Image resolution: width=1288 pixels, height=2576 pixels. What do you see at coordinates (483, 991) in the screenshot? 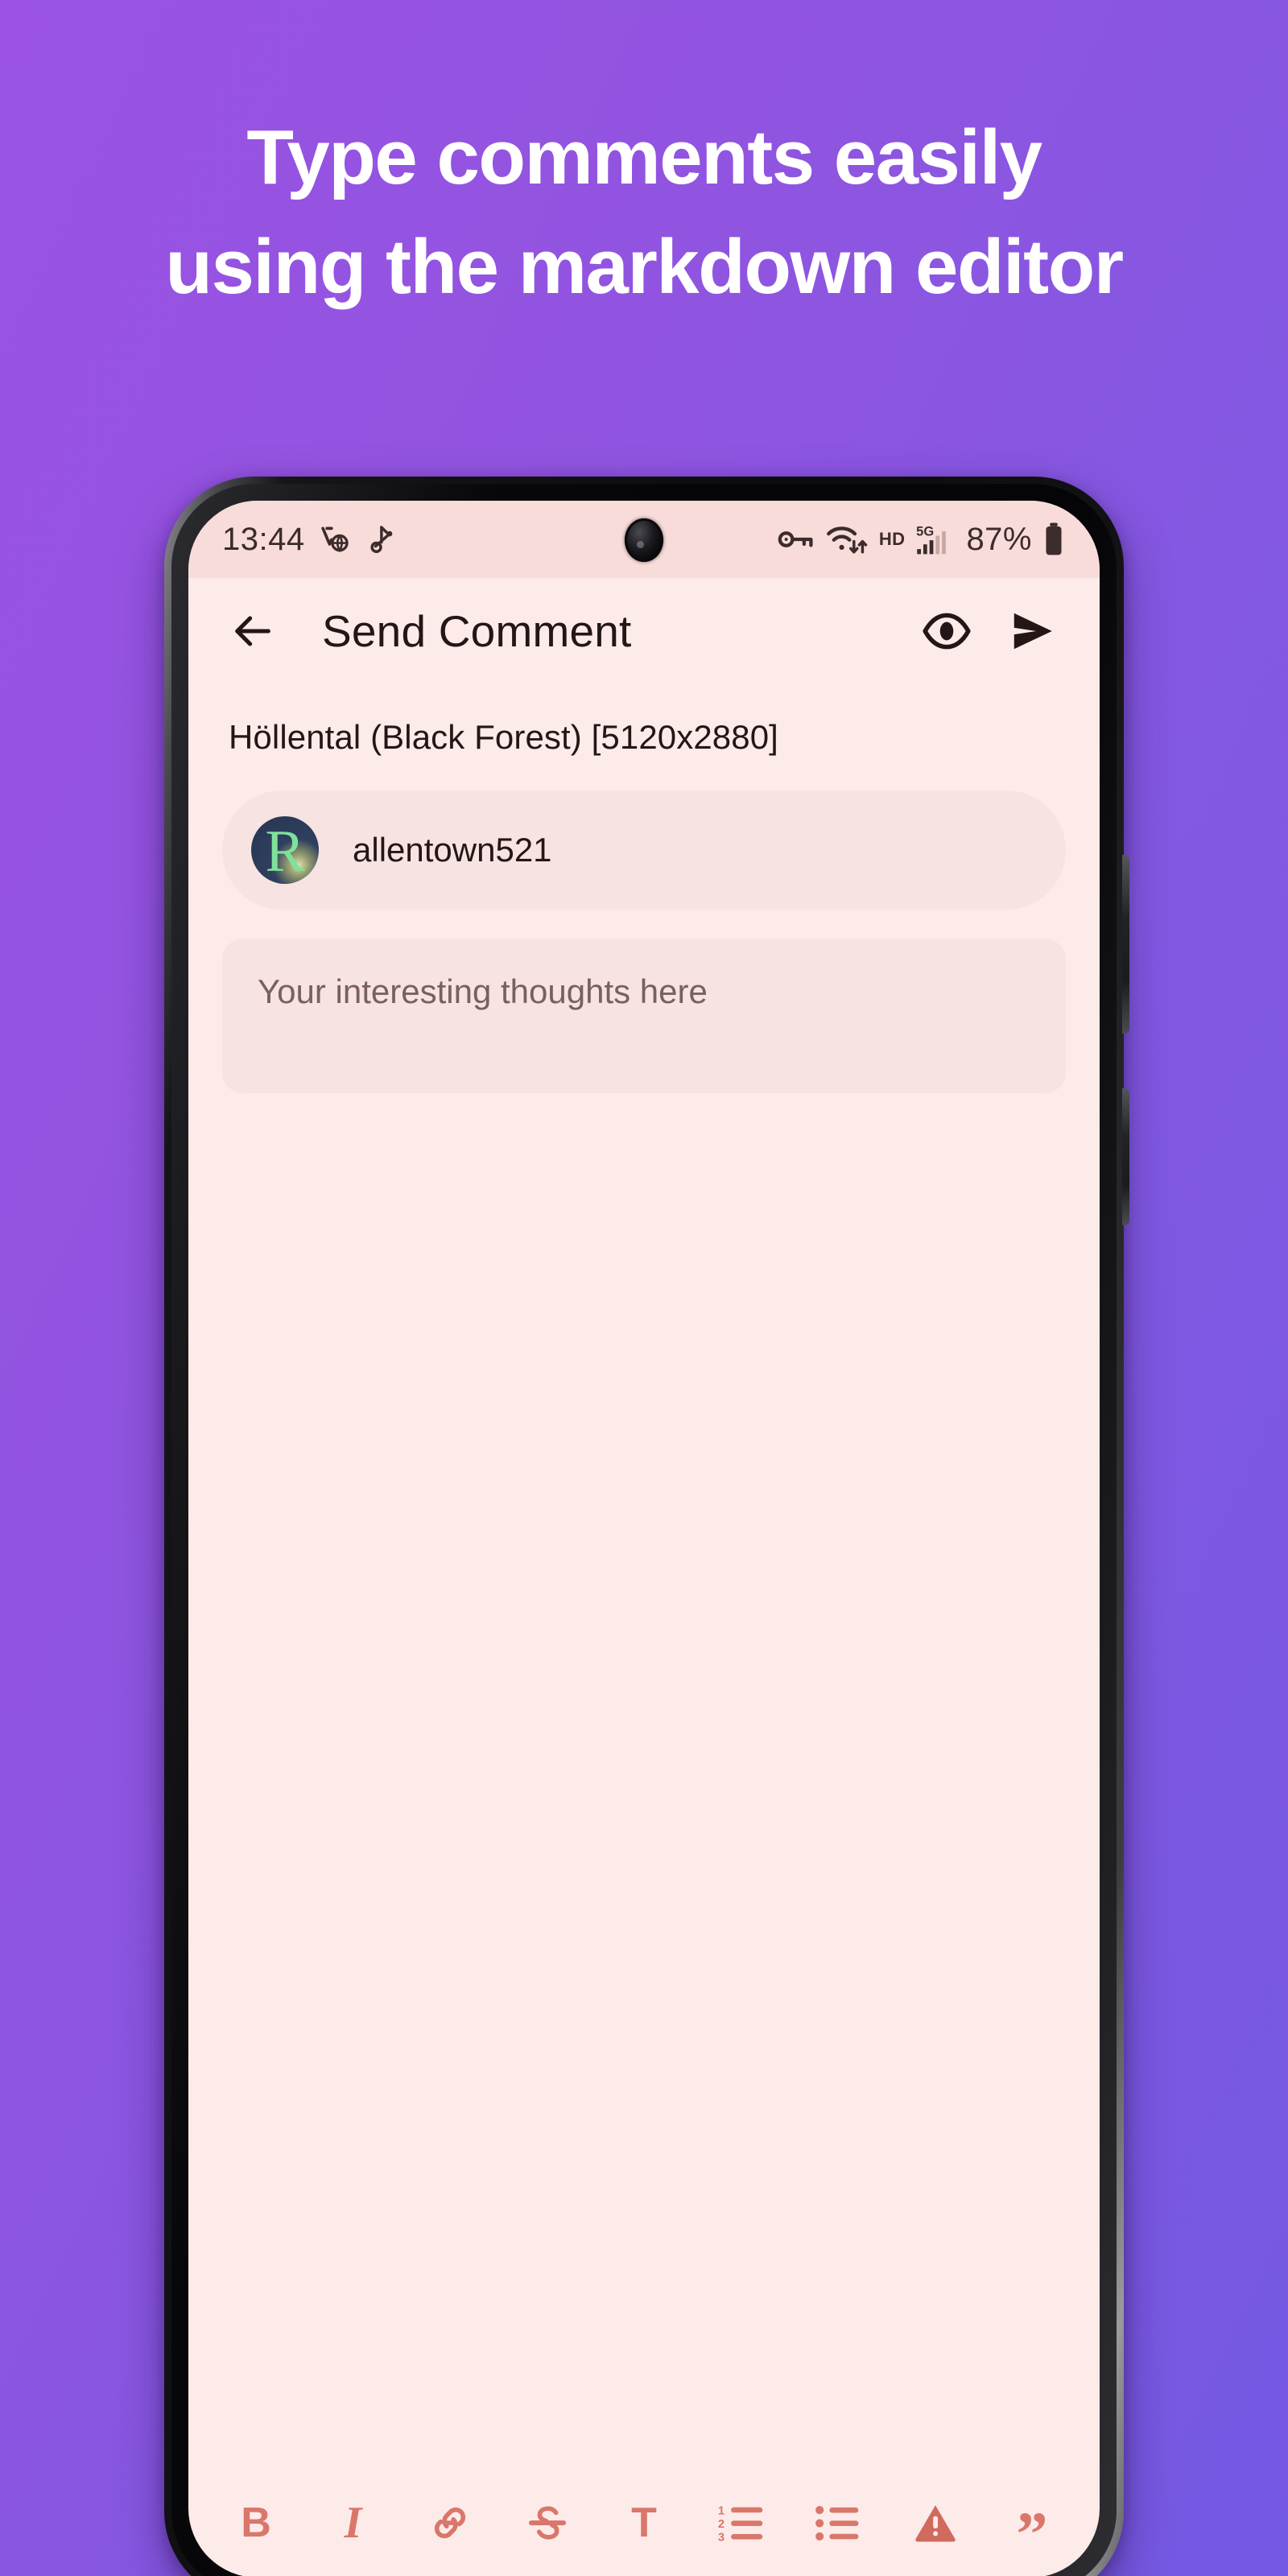
I see `comment-placeholder: Your interesting thoughts here` at bounding box center [483, 991].